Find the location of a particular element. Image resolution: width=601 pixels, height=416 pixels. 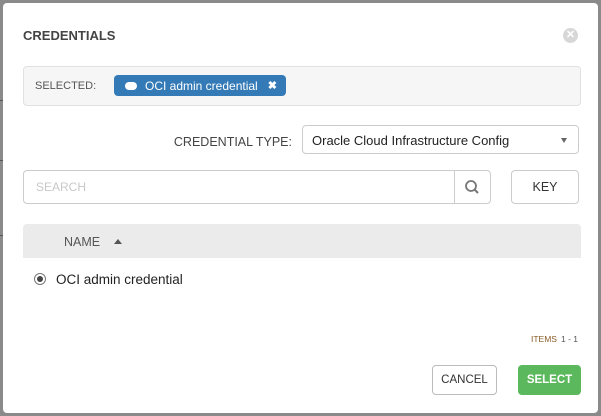

table-header: NAME is located at coordinates (302, 241).